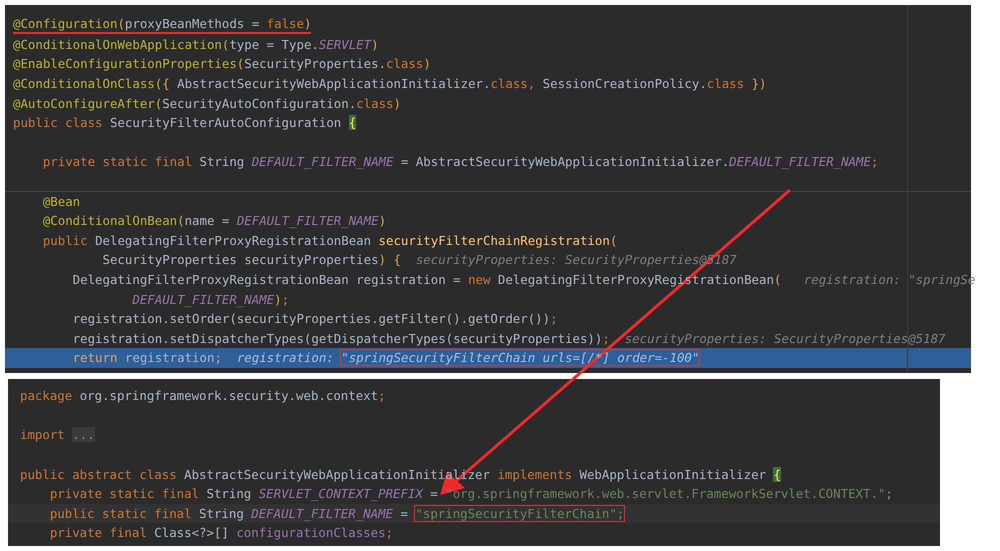 The width and height of the screenshot is (1000, 551). What do you see at coordinates (221, 533) in the screenshot?
I see `code-line: private final Class<?>[] configurationClasses;` at bounding box center [221, 533].